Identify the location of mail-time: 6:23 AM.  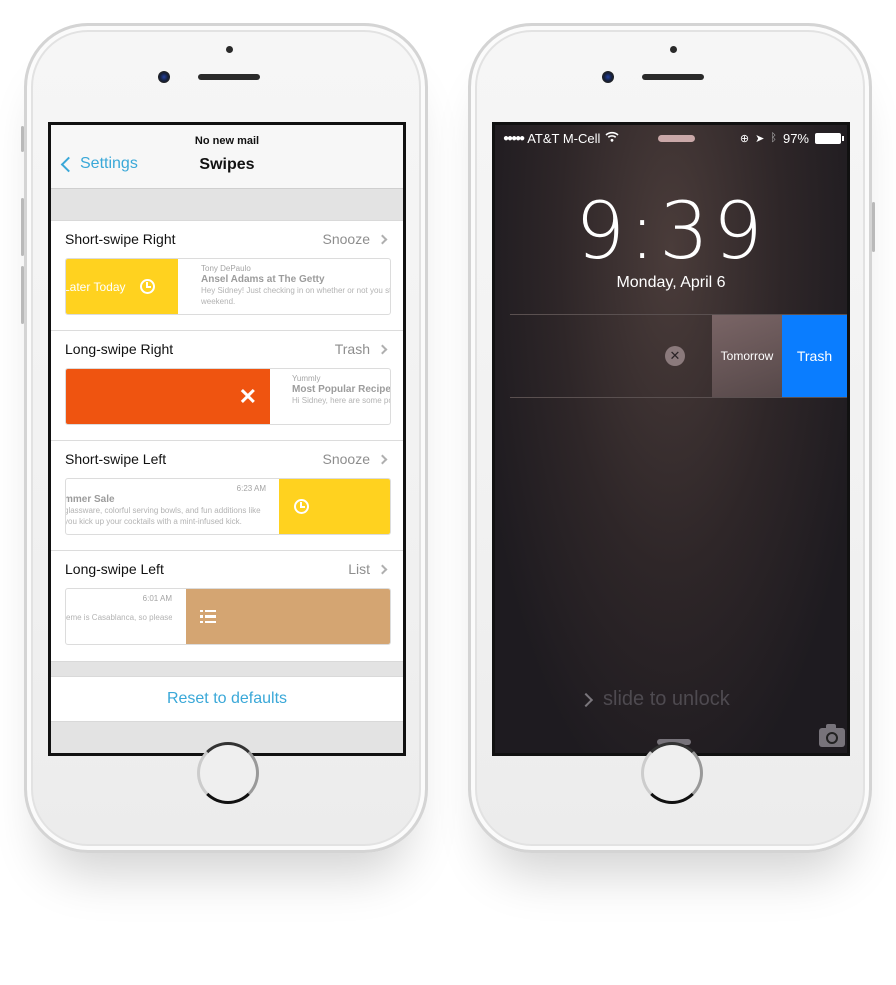
(251, 488).